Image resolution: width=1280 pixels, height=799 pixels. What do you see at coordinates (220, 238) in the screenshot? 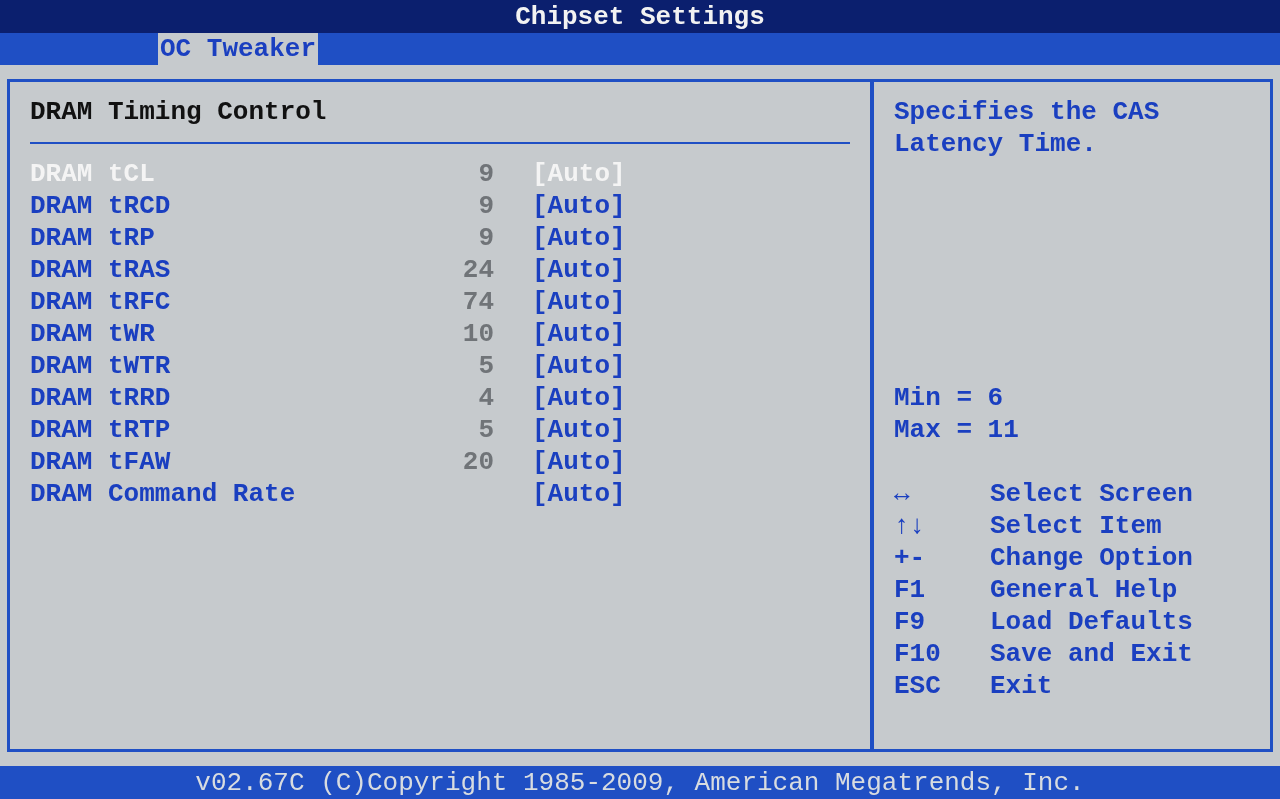
I see `setting-name: DRAM tRP` at bounding box center [220, 238].